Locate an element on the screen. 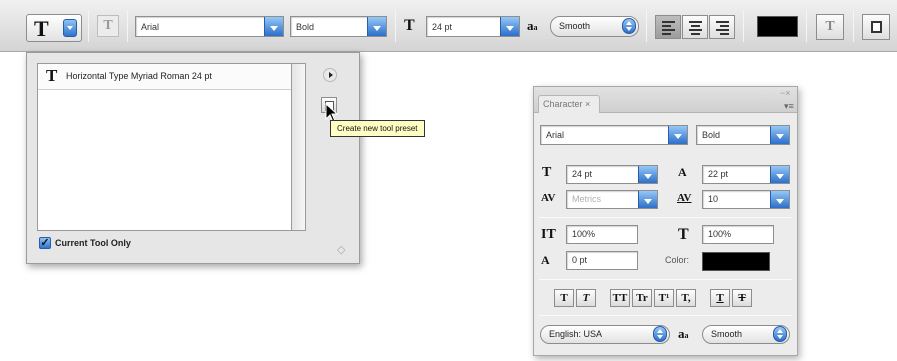 Image resolution: width=897 pixels, height=361 pixels. panel-menu-icon: ▾≡ is located at coordinates (789, 106).